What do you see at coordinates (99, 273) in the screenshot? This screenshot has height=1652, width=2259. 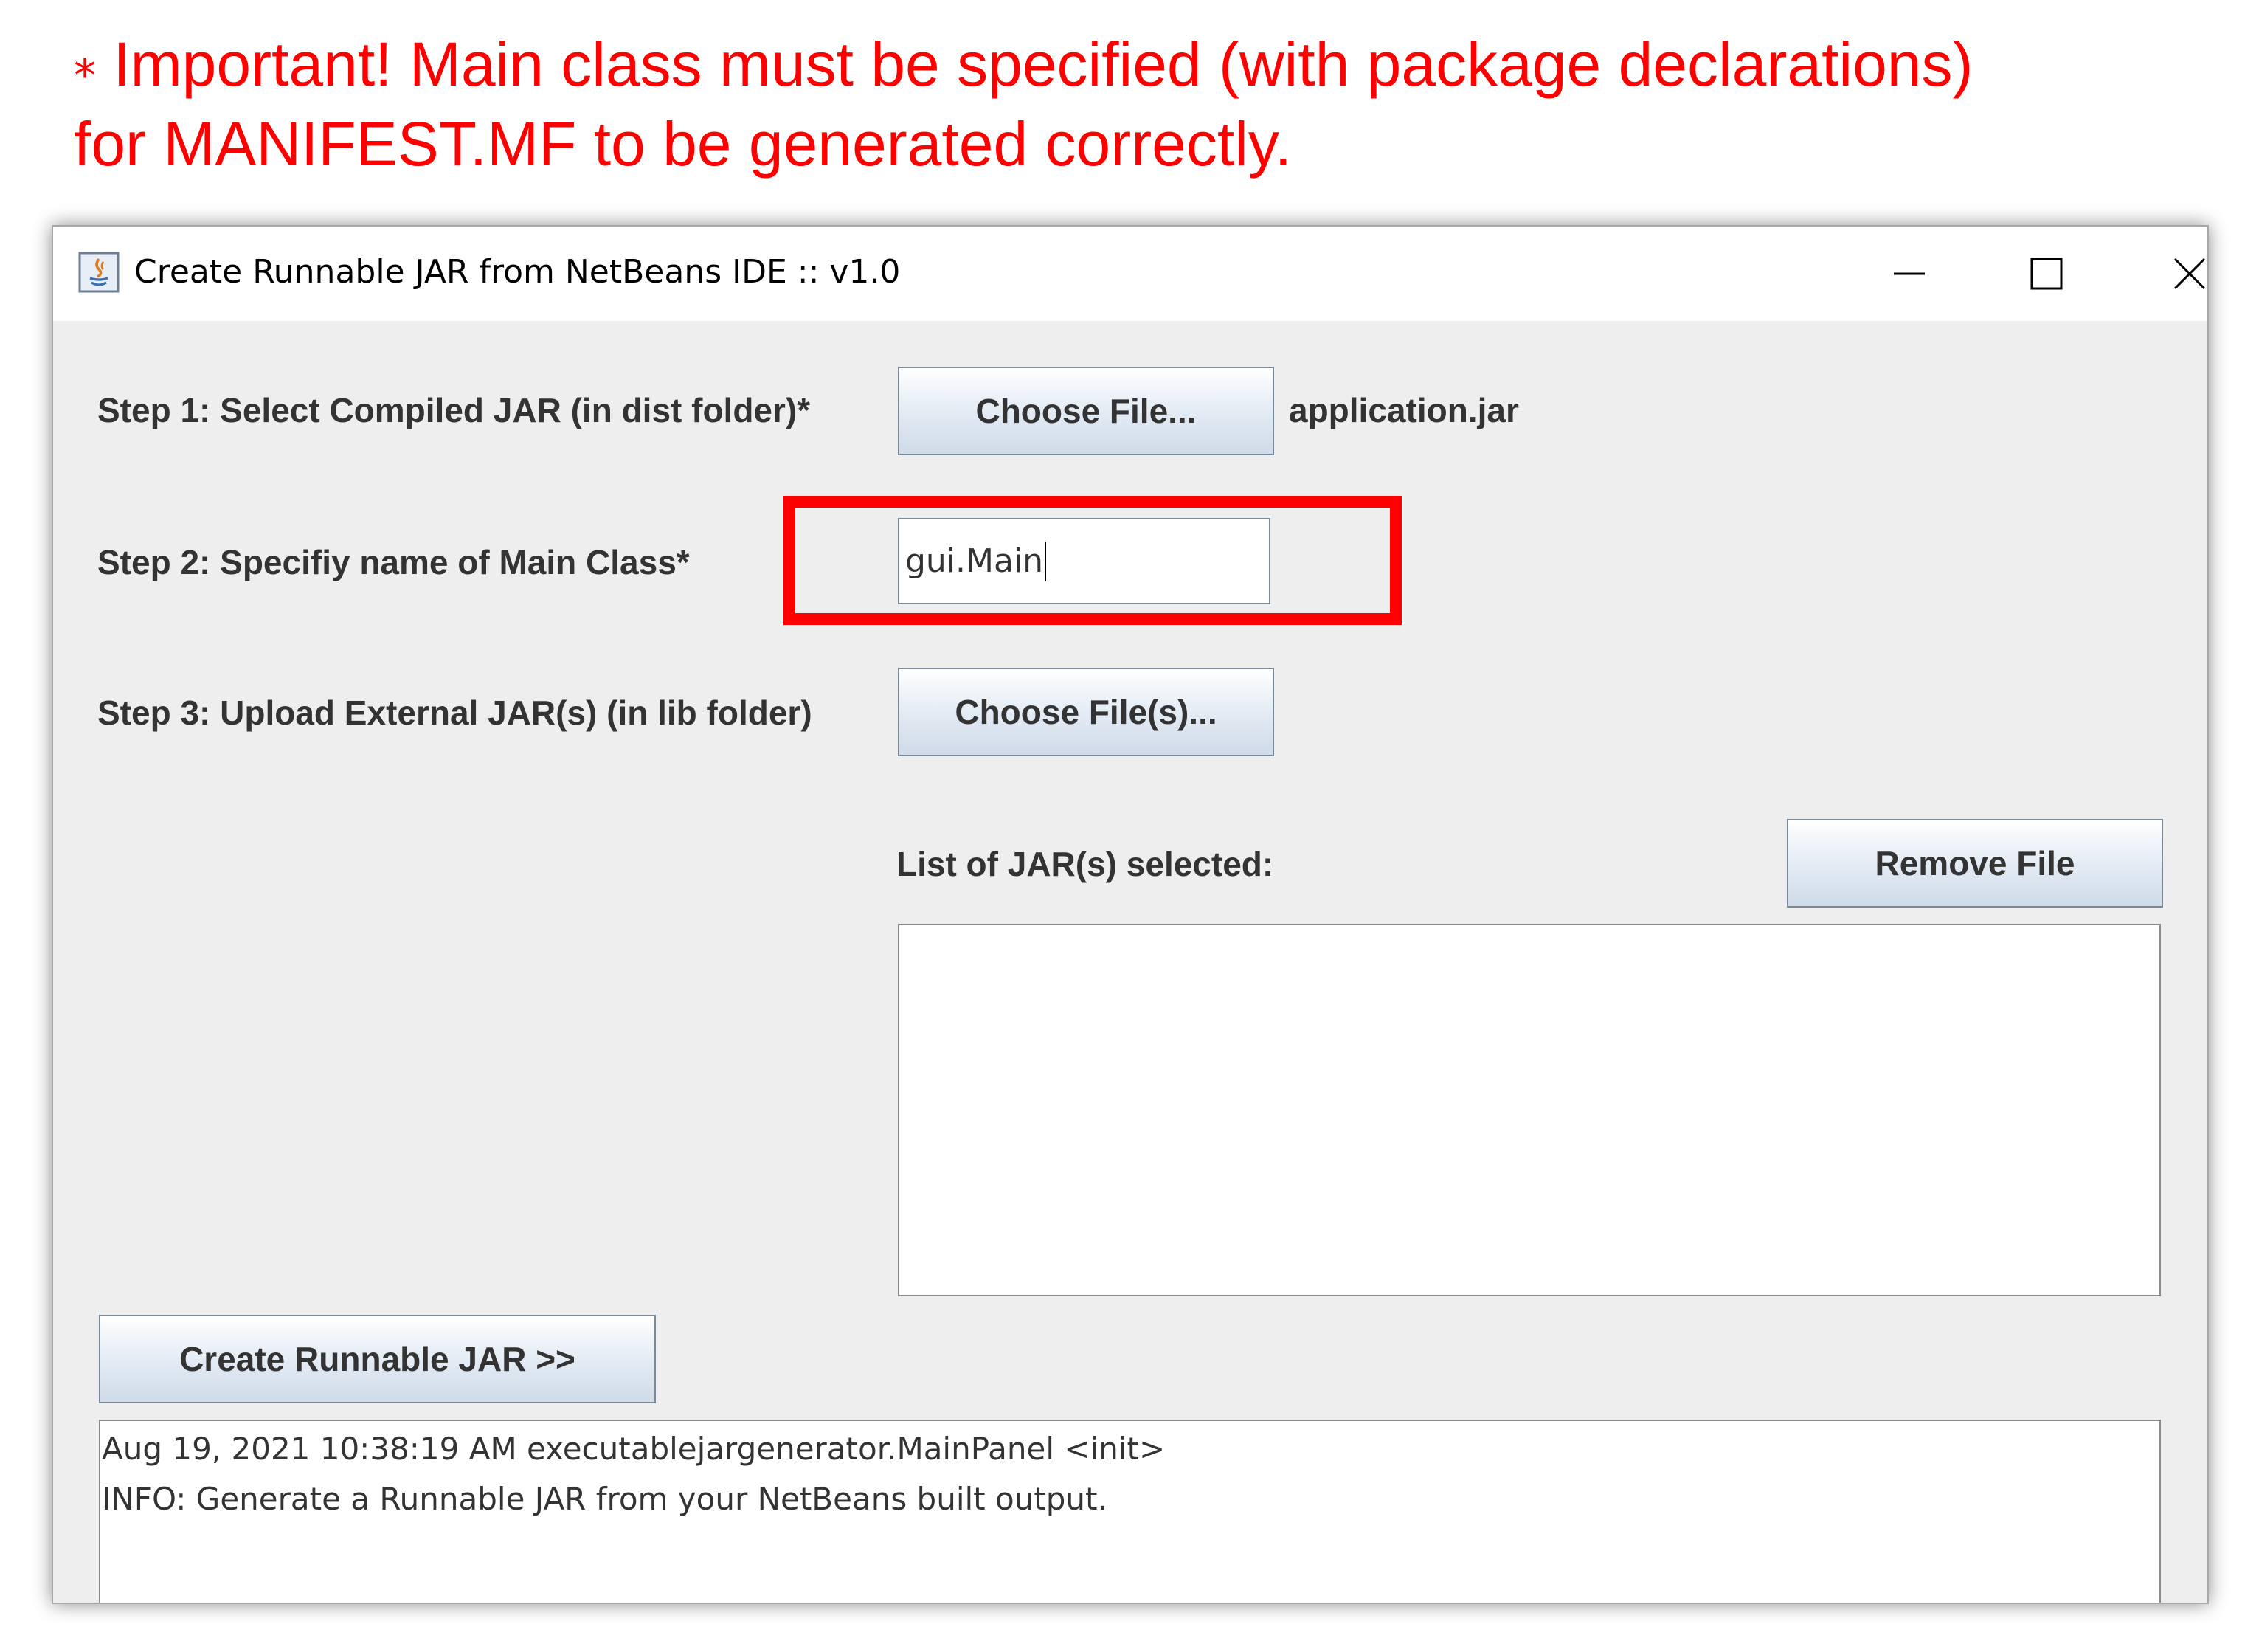 I see `java-icon` at bounding box center [99, 273].